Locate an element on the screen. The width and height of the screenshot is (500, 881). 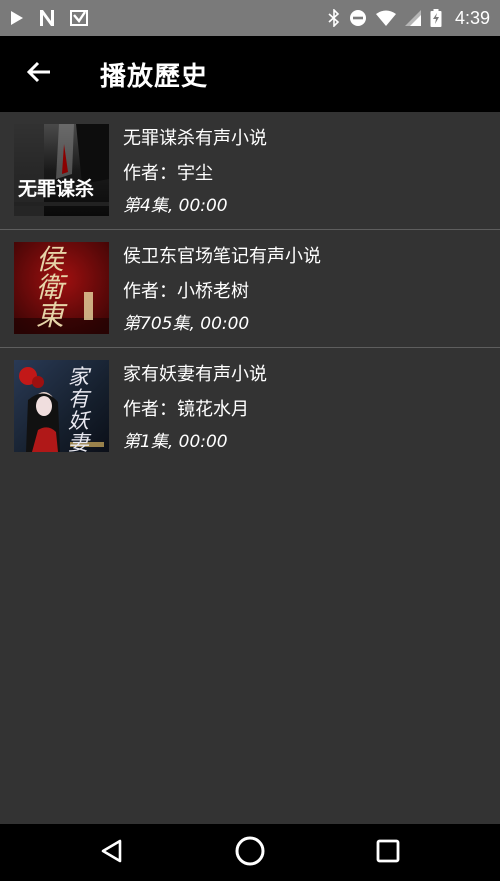
list-item: 侯衛東 侯卫东官场笔记有声小说 作者：小桥老树 第705集, 00:00 is located at coordinates (250, 289).